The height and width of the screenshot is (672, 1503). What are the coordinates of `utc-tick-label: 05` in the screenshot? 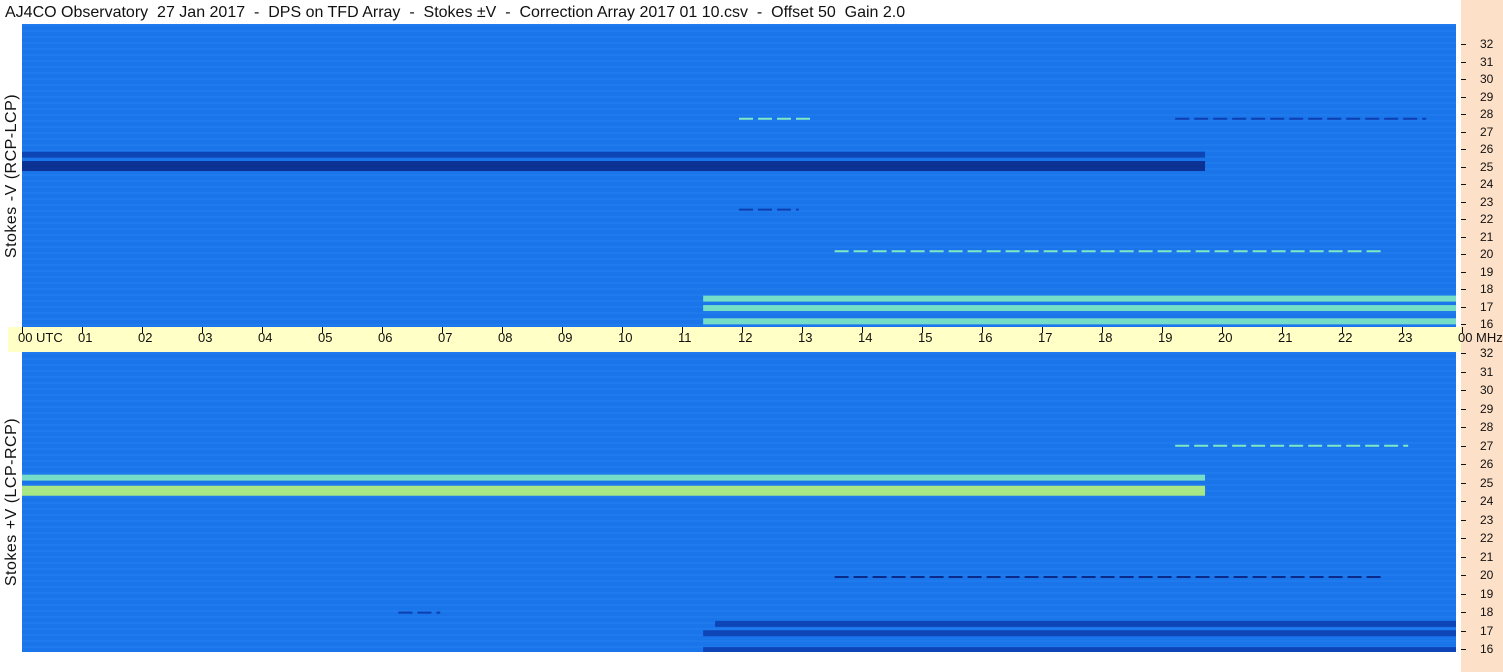 It's located at (325, 337).